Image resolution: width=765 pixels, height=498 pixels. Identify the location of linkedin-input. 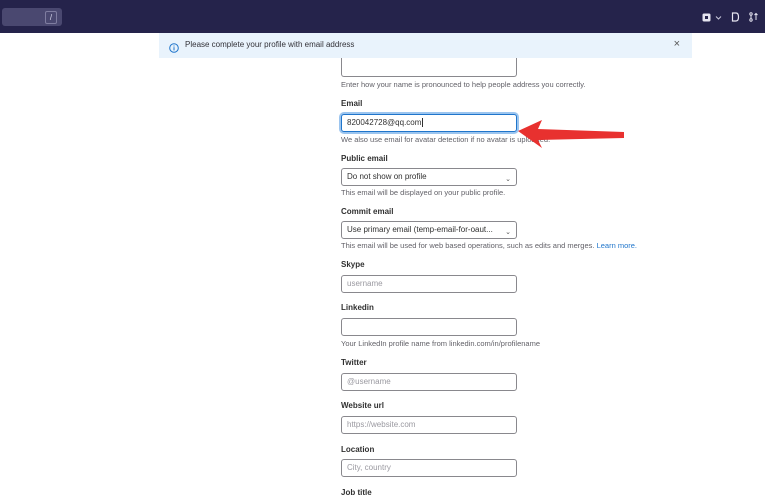
(429, 327).